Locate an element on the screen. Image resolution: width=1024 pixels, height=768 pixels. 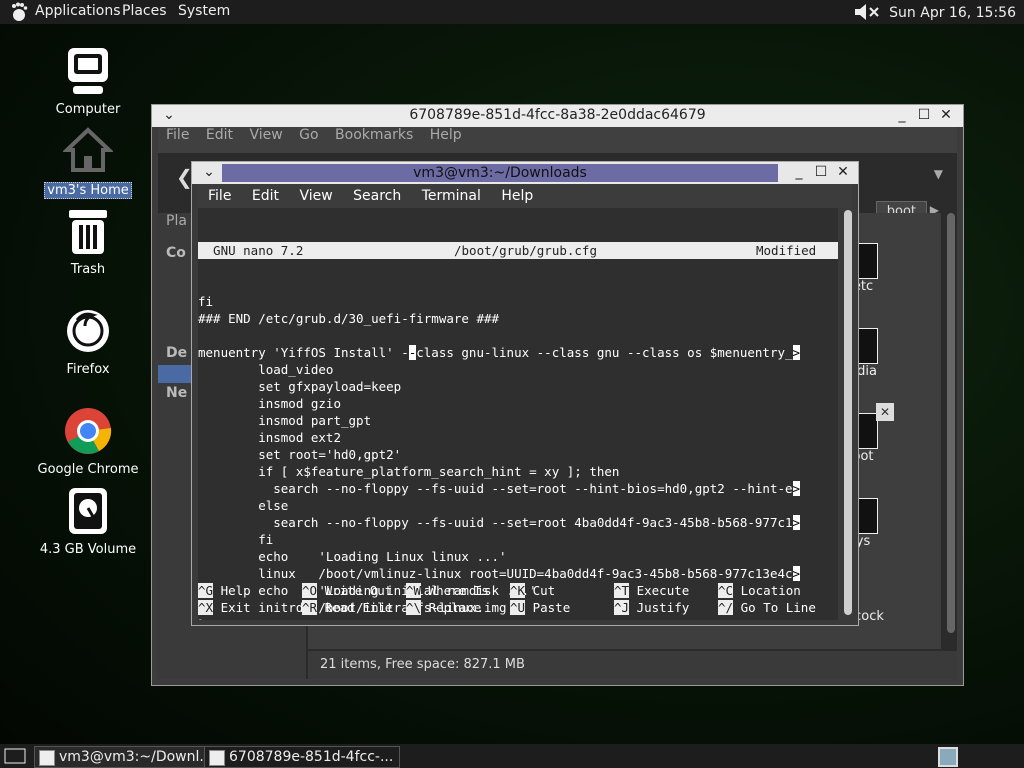
term-menu-file: File is located at coordinates (219, 196).